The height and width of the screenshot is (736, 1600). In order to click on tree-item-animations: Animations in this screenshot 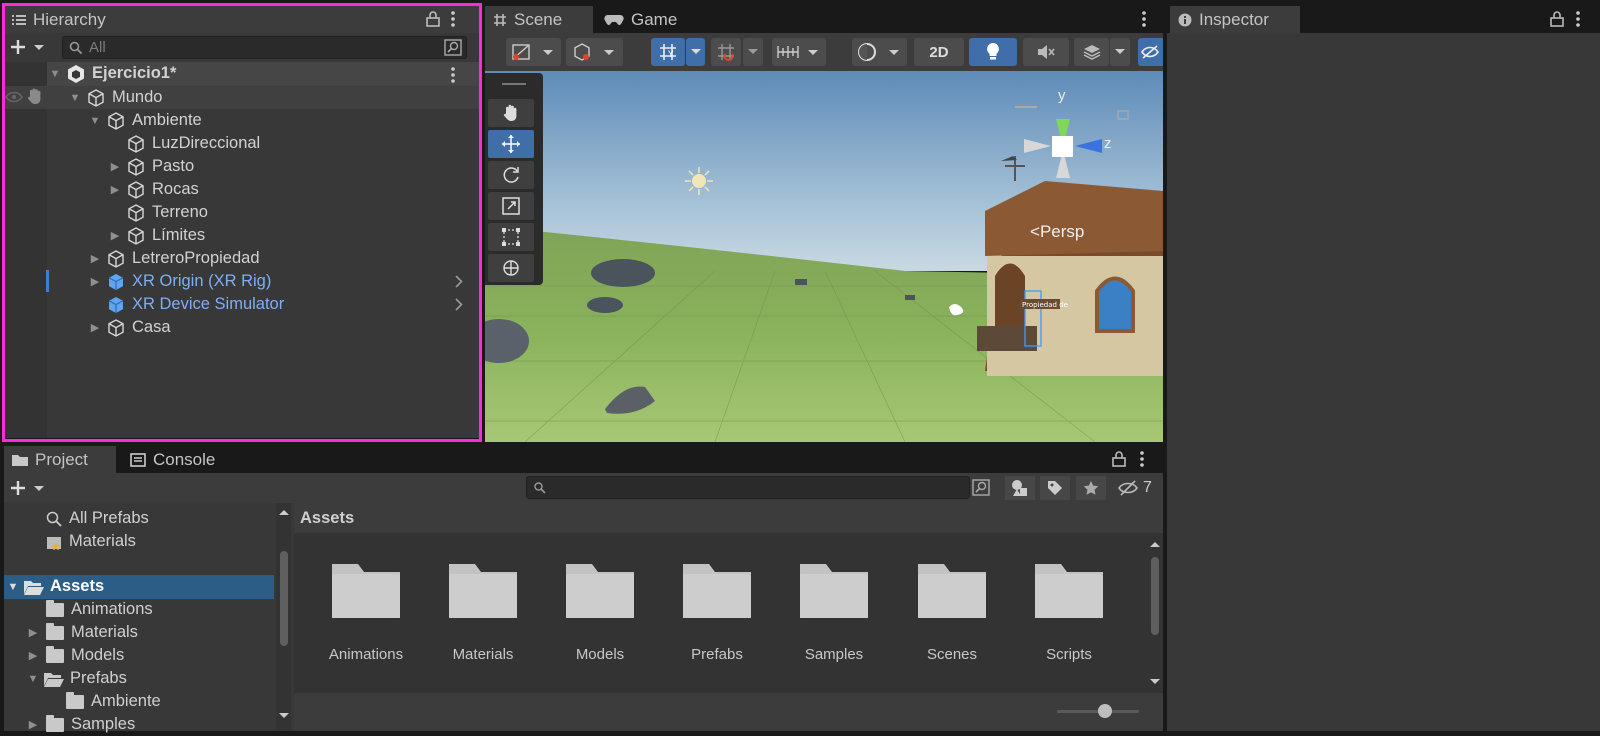, I will do `click(99, 609)`.